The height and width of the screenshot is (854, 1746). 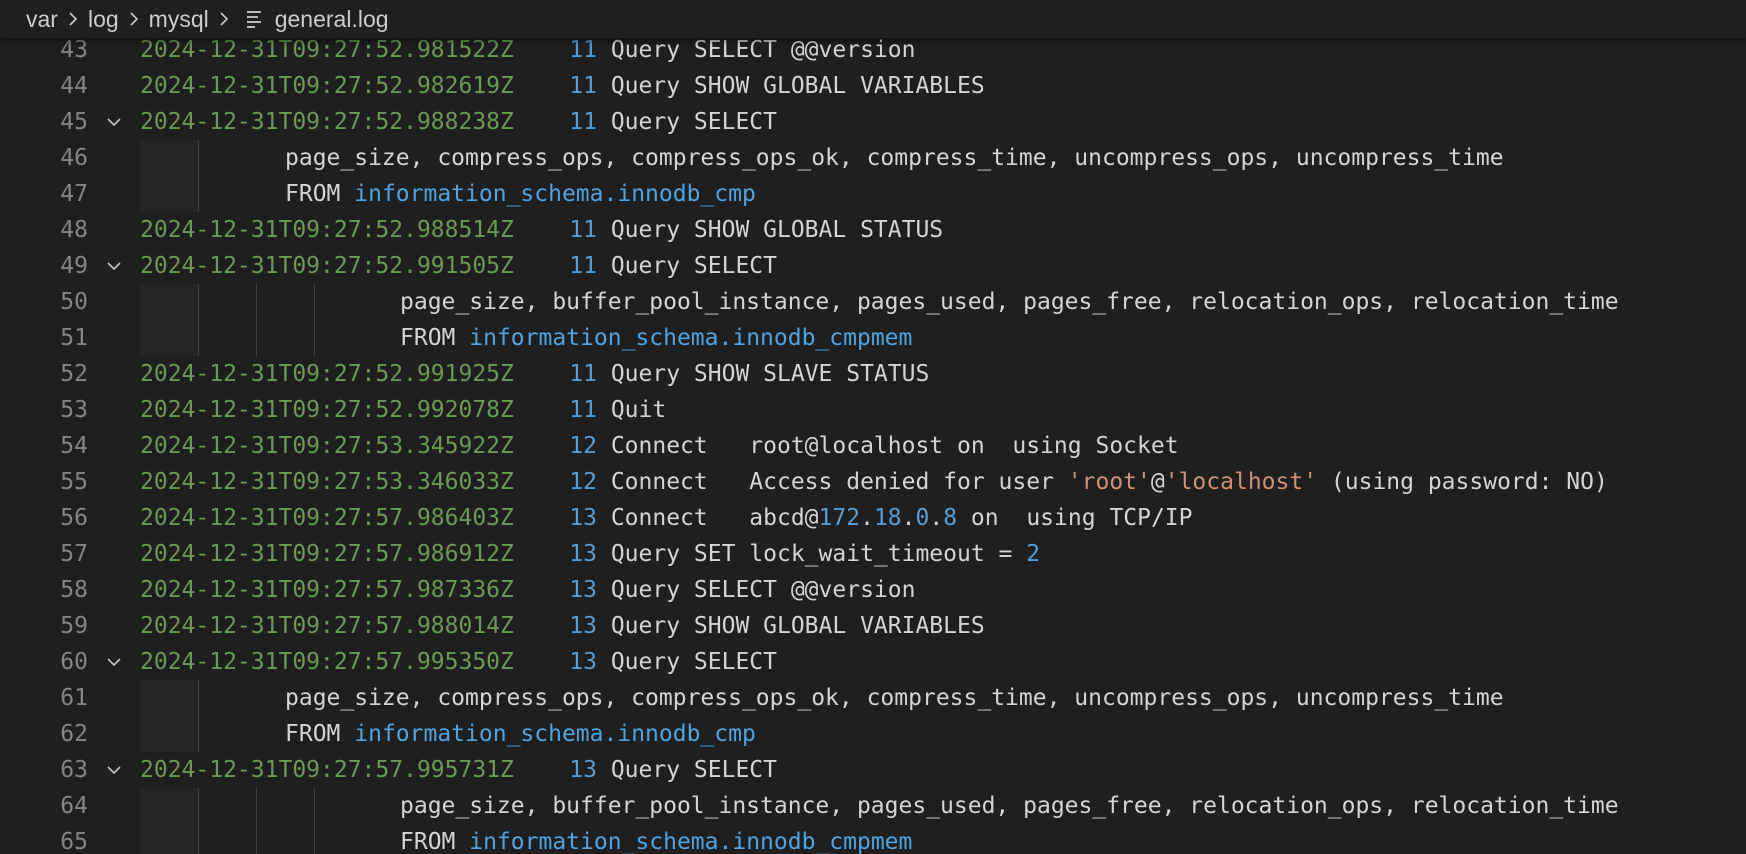 I want to click on log-timestamp: 2024-12-31T09:27:57.988014Z, so click(x=327, y=626).